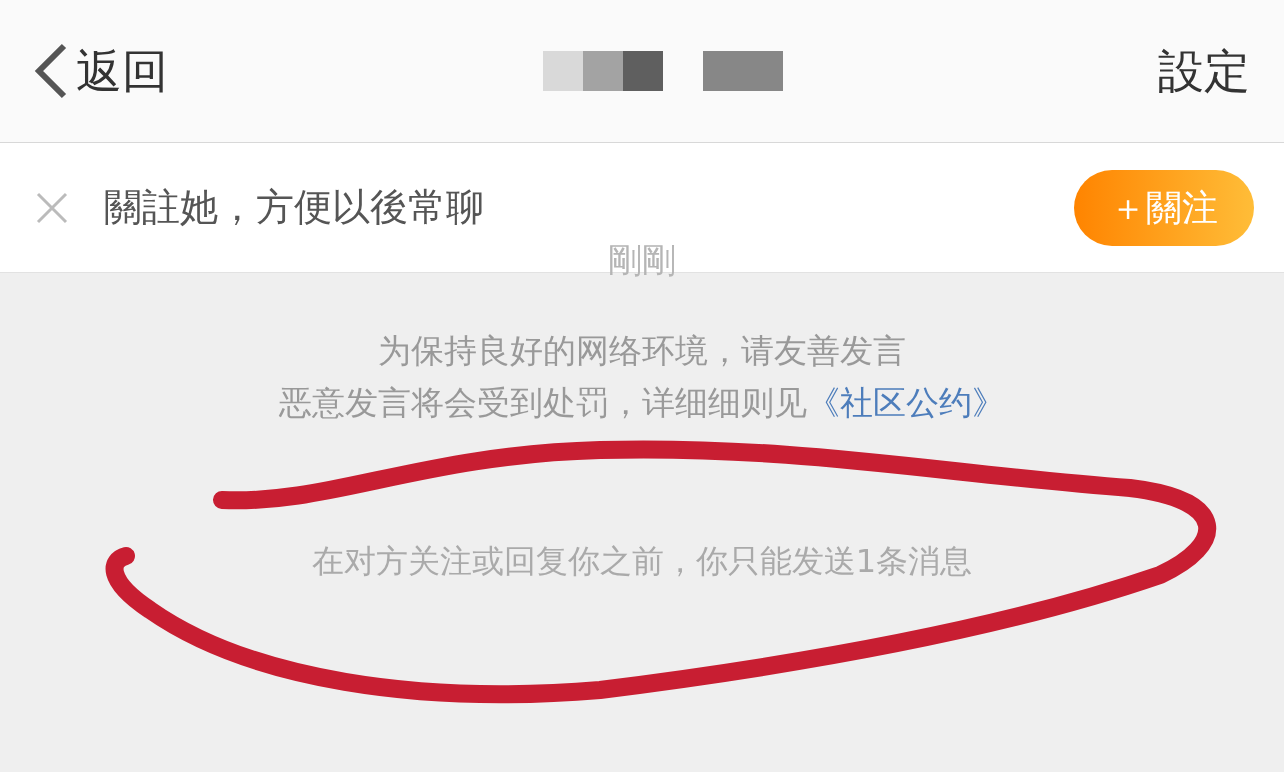  What do you see at coordinates (642, 403) in the screenshot?
I see `notice-text: 恶意发言将会受到处罚，详细细则见《社区公约》` at bounding box center [642, 403].